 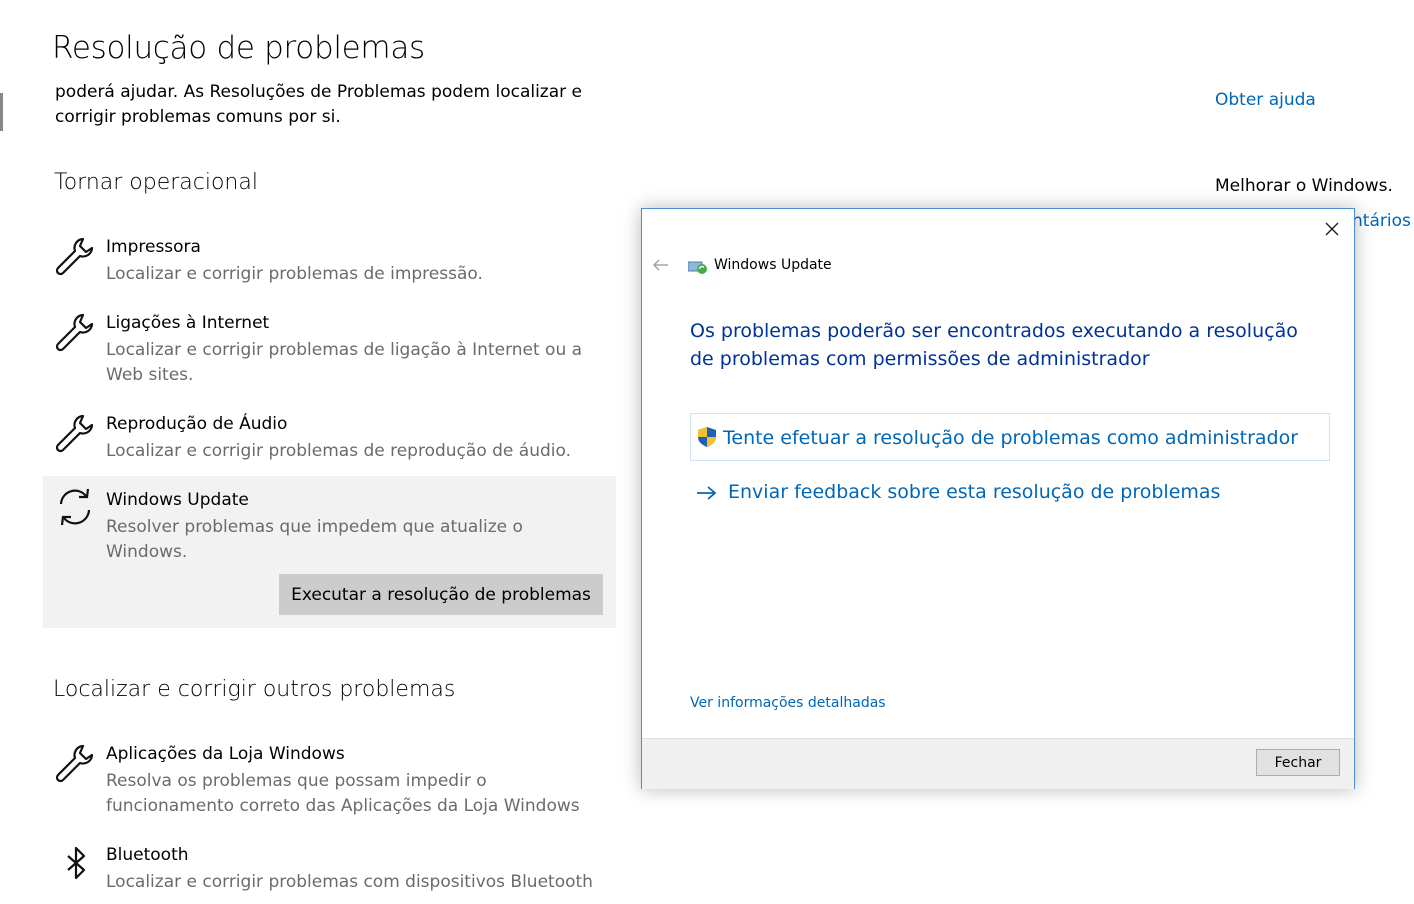 What do you see at coordinates (1381, 221) in the screenshot?
I see `feedback-link: ntários` at bounding box center [1381, 221].